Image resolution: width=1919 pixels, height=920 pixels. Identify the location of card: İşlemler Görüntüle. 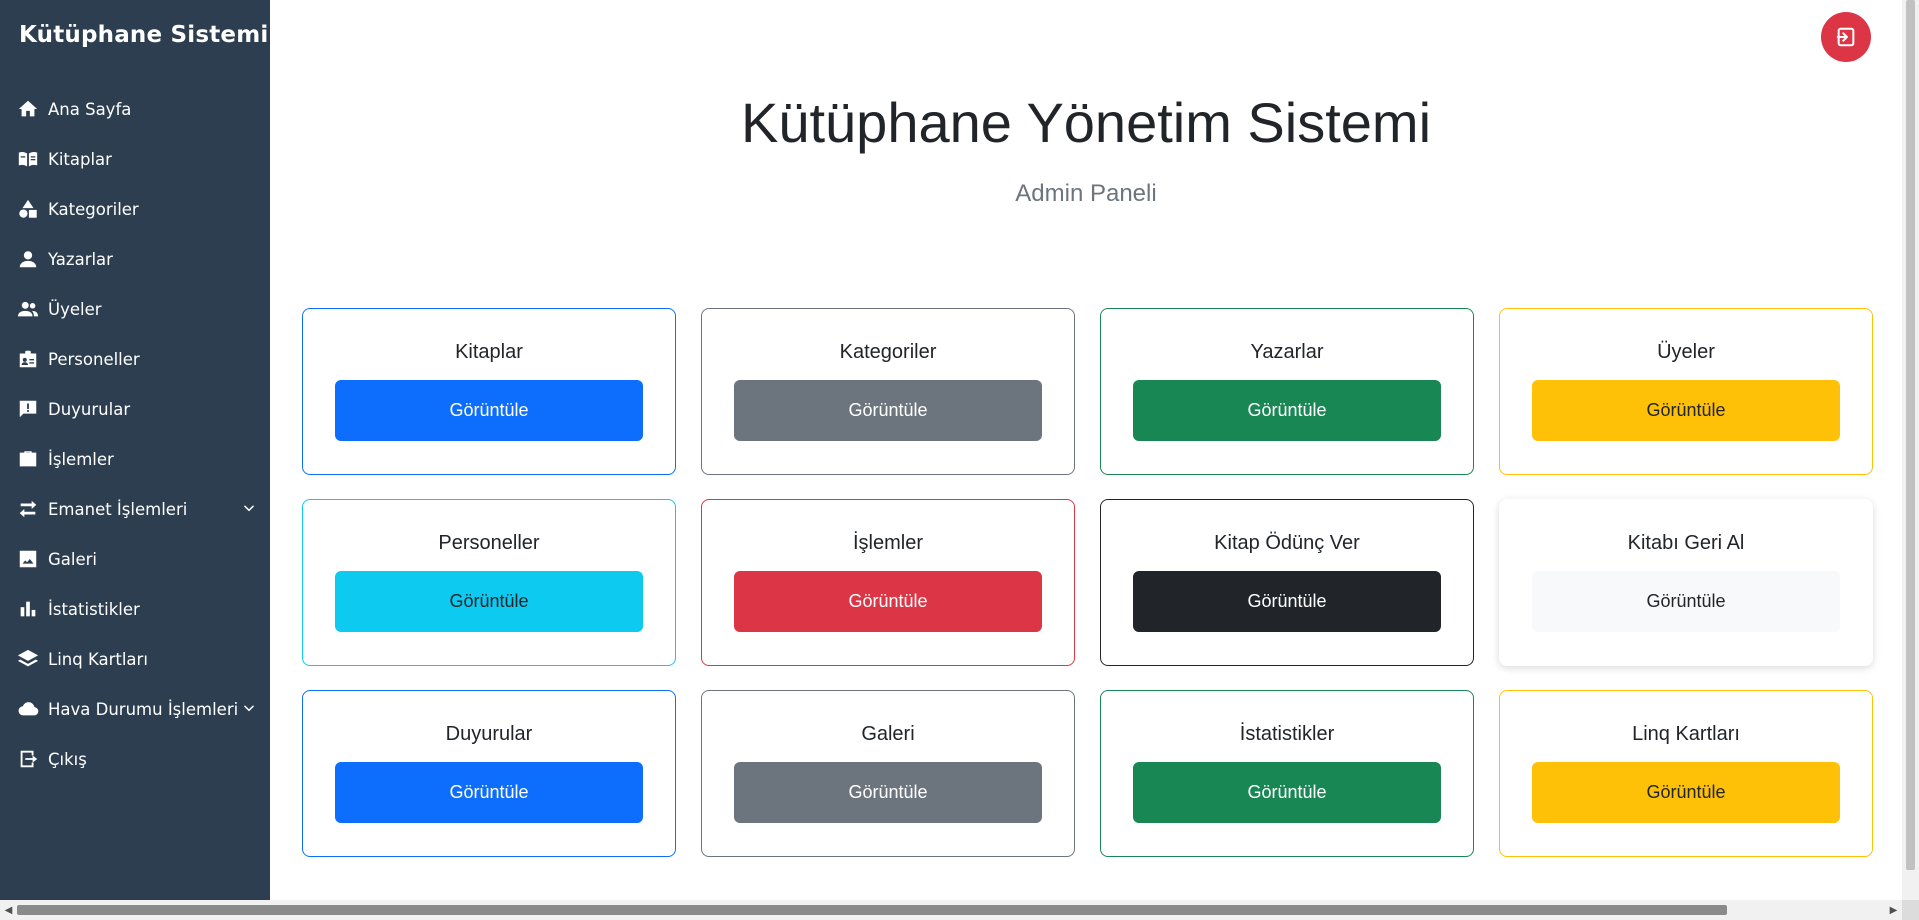
(888, 582).